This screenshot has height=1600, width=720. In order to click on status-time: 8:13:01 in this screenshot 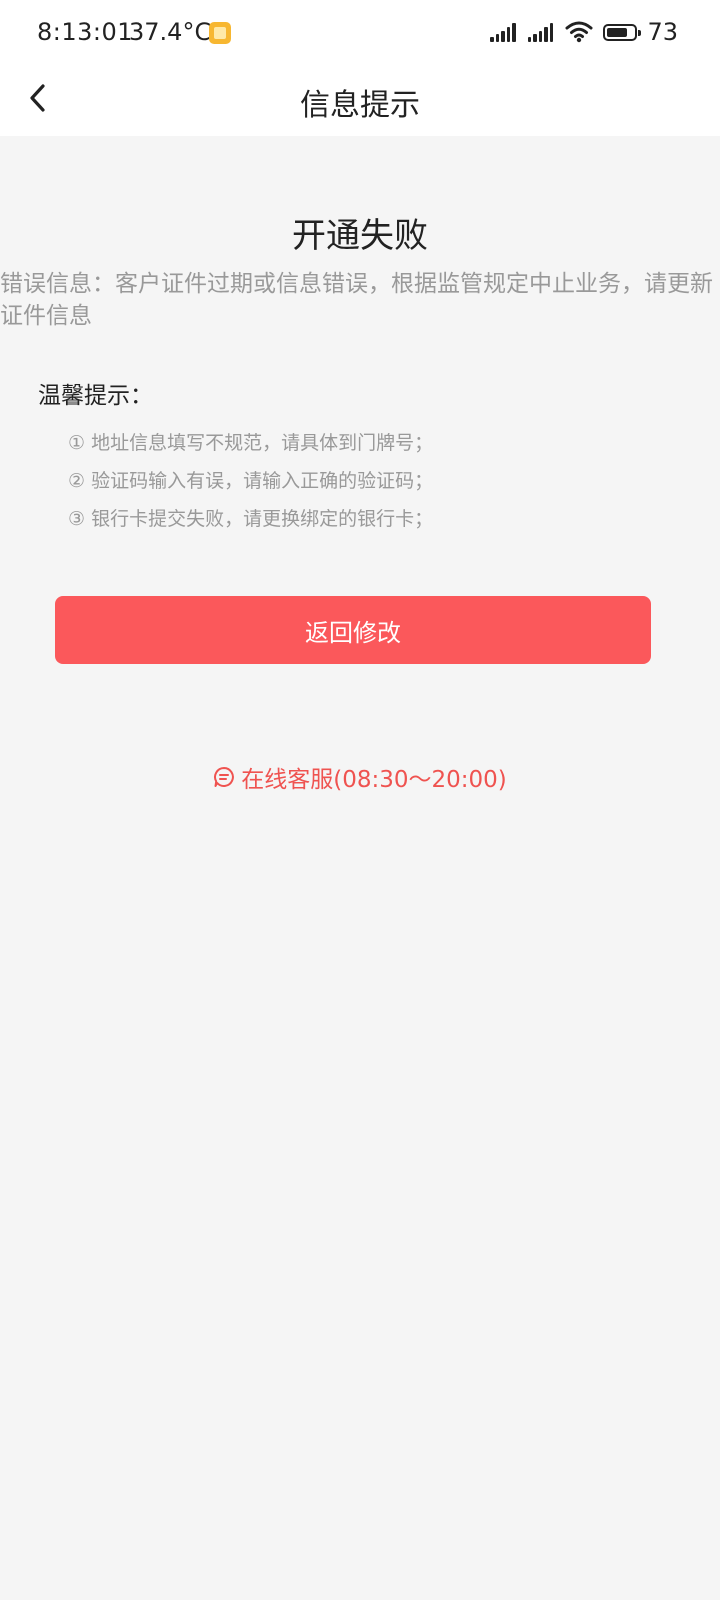, I will do `click(85, 32)`.